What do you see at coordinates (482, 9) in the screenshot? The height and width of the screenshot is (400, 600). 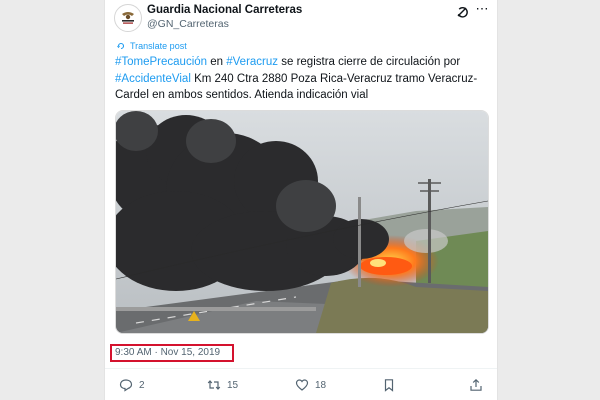 I see `more-icon: ⋯` at bounding box center [482, 9].